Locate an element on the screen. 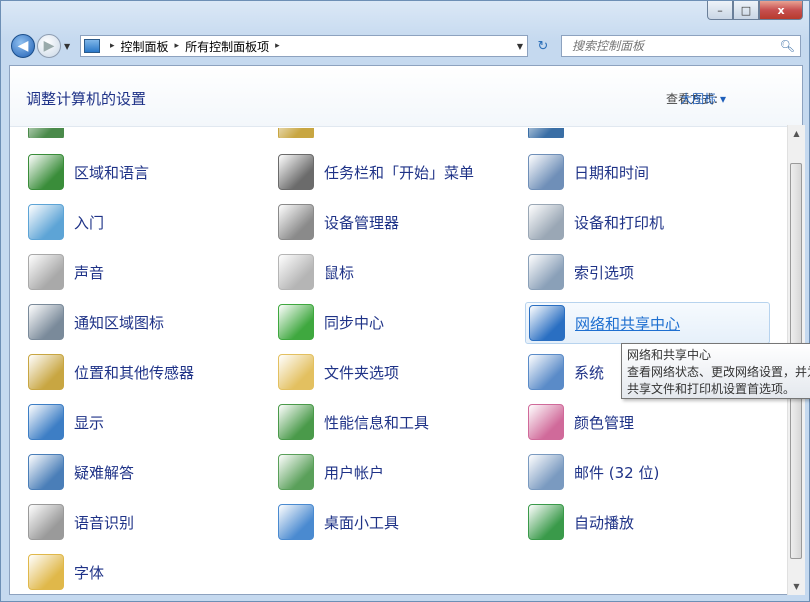  control-panel-item: 位置和其他传感器 is located at coordinates (111, 372).